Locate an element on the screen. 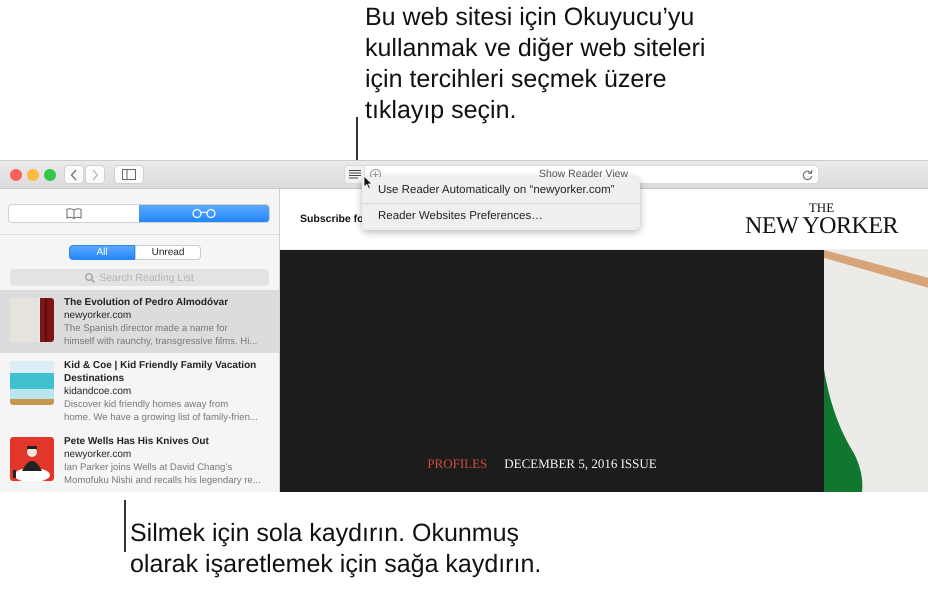  reading-list-tab is located at coordinates (204, 213).